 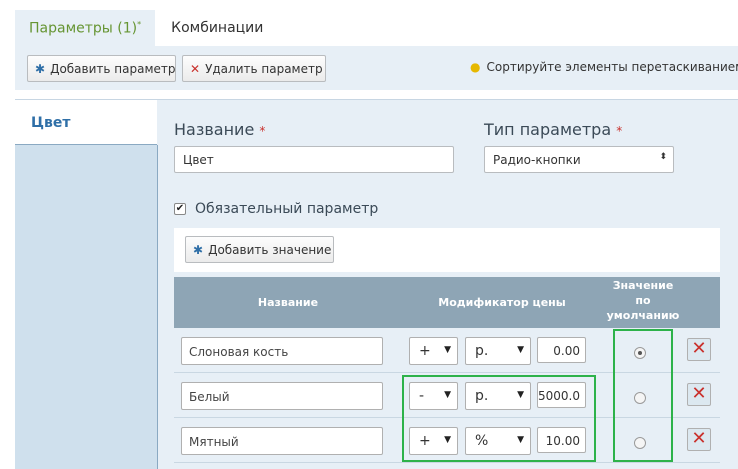 What do you see at coordinates (548, 129) in the screenshot?
I see `type-label-text: Тип параметра` at bounding box center [548, 129].